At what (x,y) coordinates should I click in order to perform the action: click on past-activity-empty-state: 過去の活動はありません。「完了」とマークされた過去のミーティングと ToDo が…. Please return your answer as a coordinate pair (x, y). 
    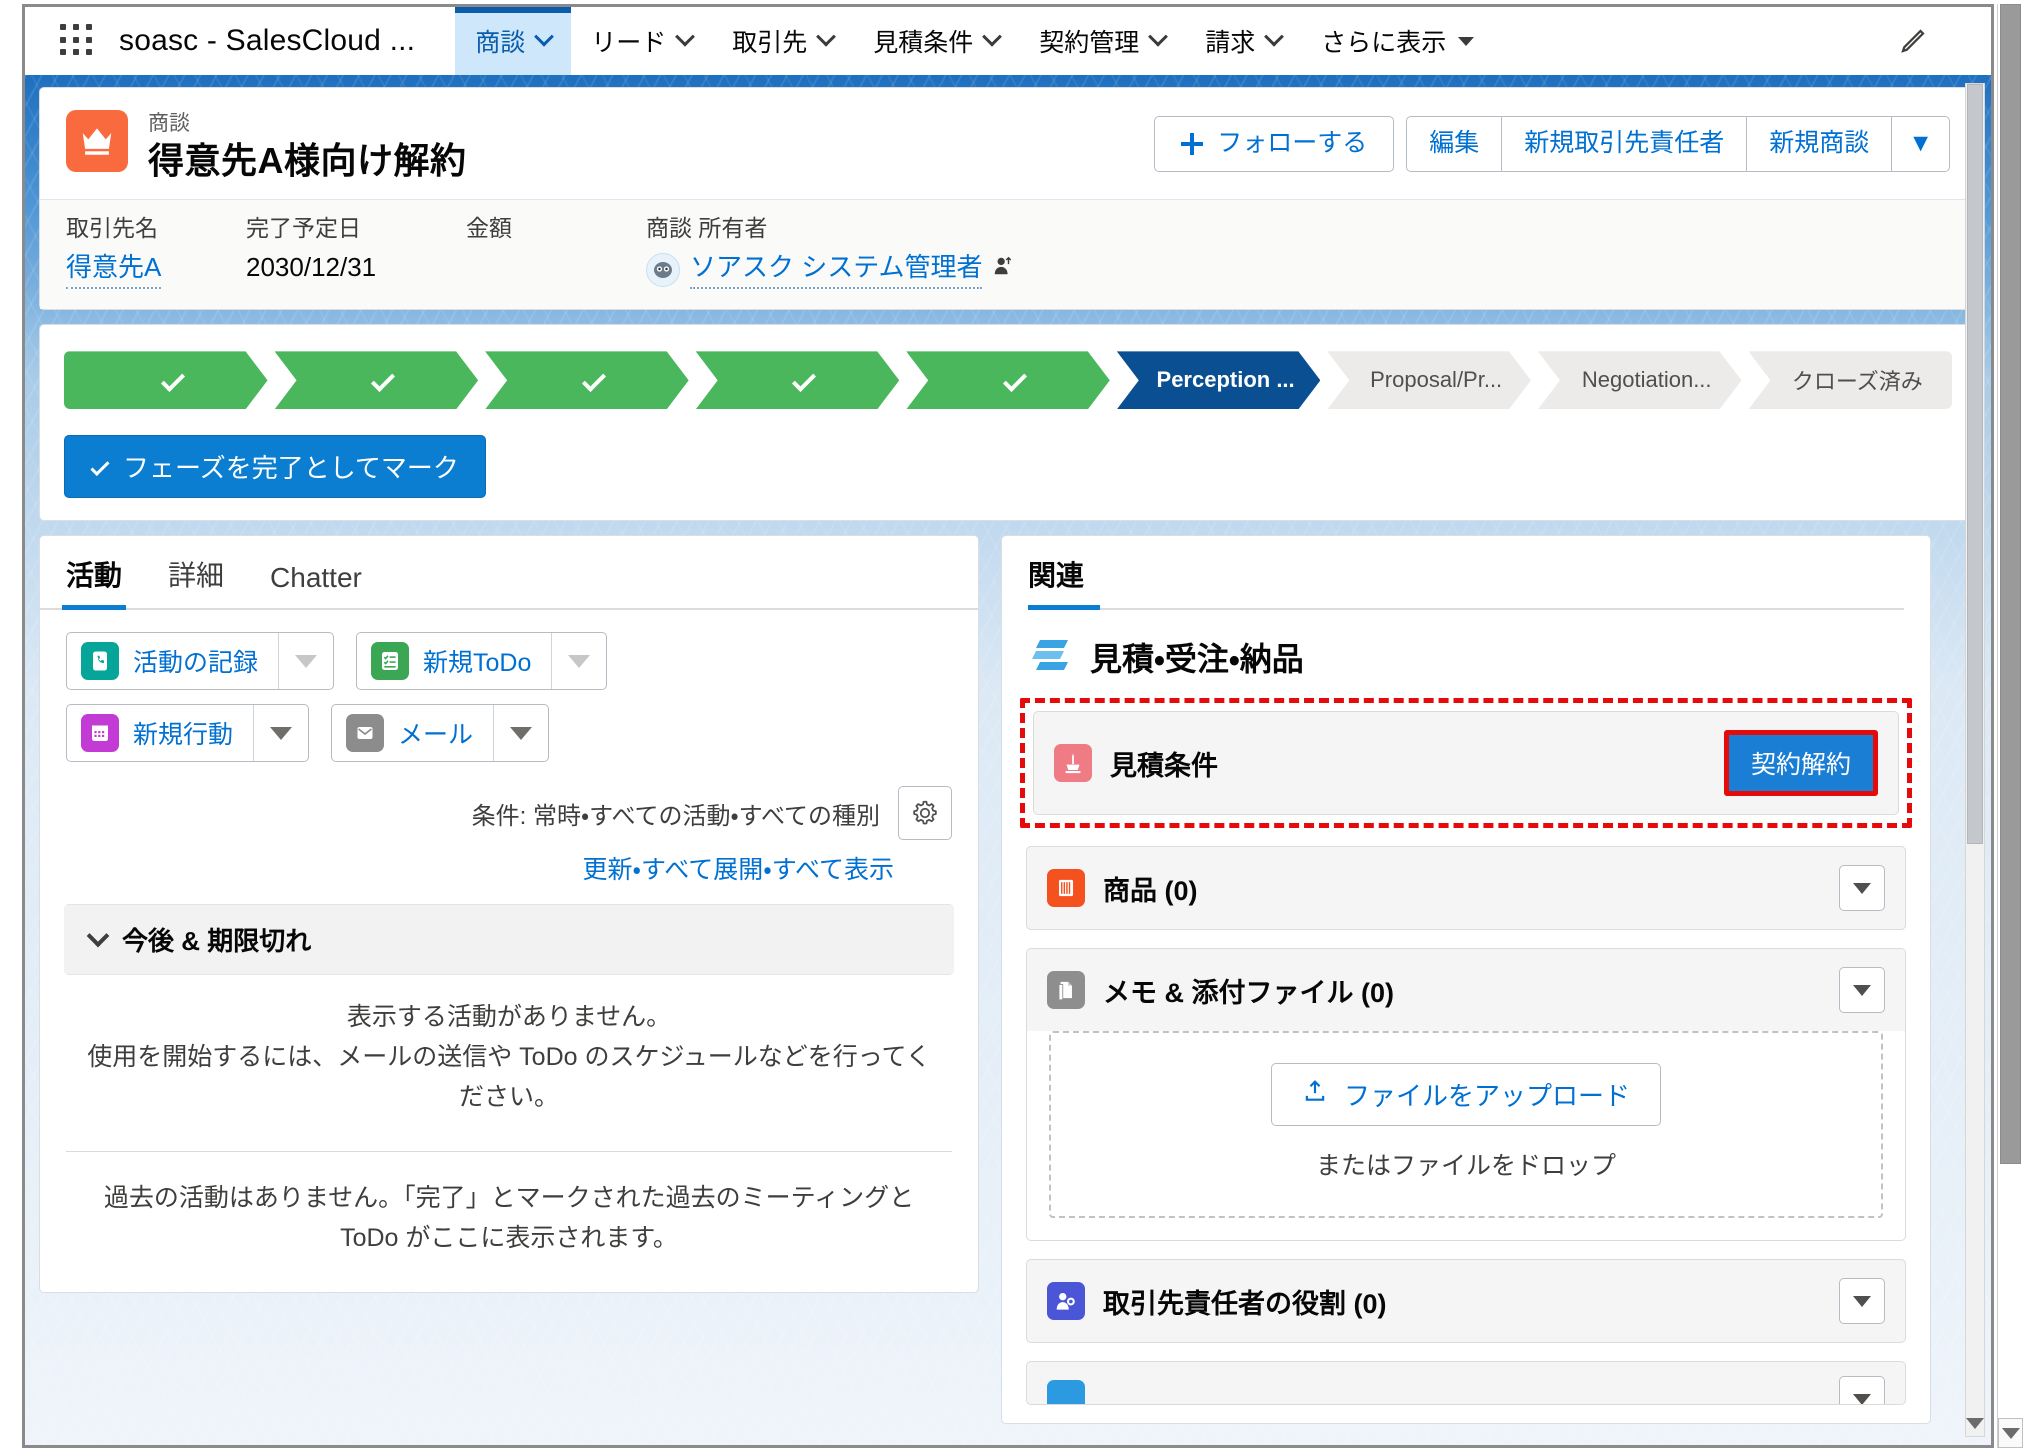
    Looking at the image, I should click on (509, 1218).